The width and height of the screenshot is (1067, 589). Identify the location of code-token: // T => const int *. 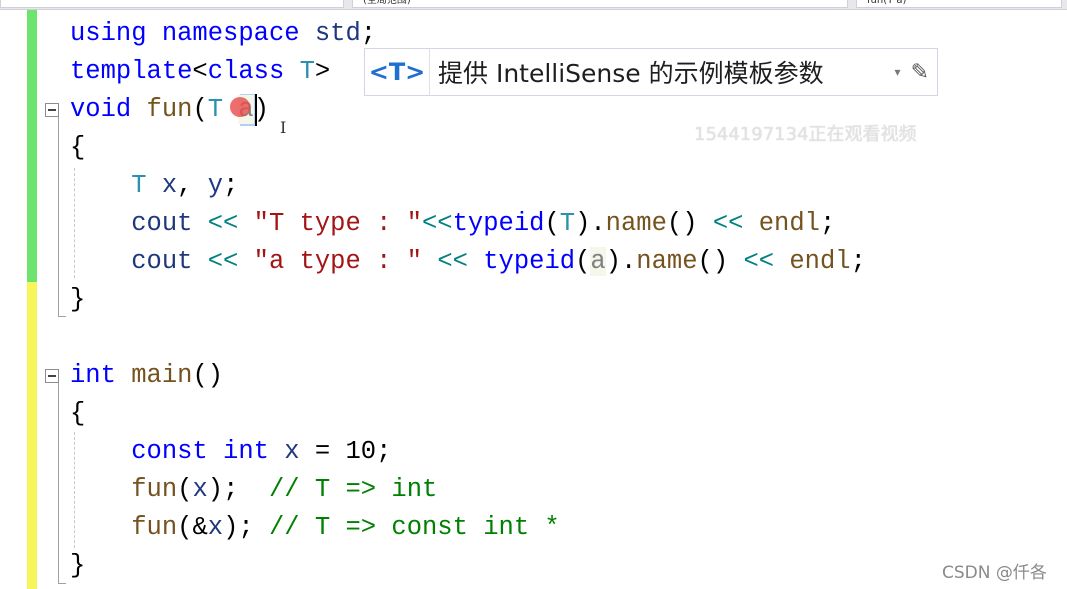
(414, 527).